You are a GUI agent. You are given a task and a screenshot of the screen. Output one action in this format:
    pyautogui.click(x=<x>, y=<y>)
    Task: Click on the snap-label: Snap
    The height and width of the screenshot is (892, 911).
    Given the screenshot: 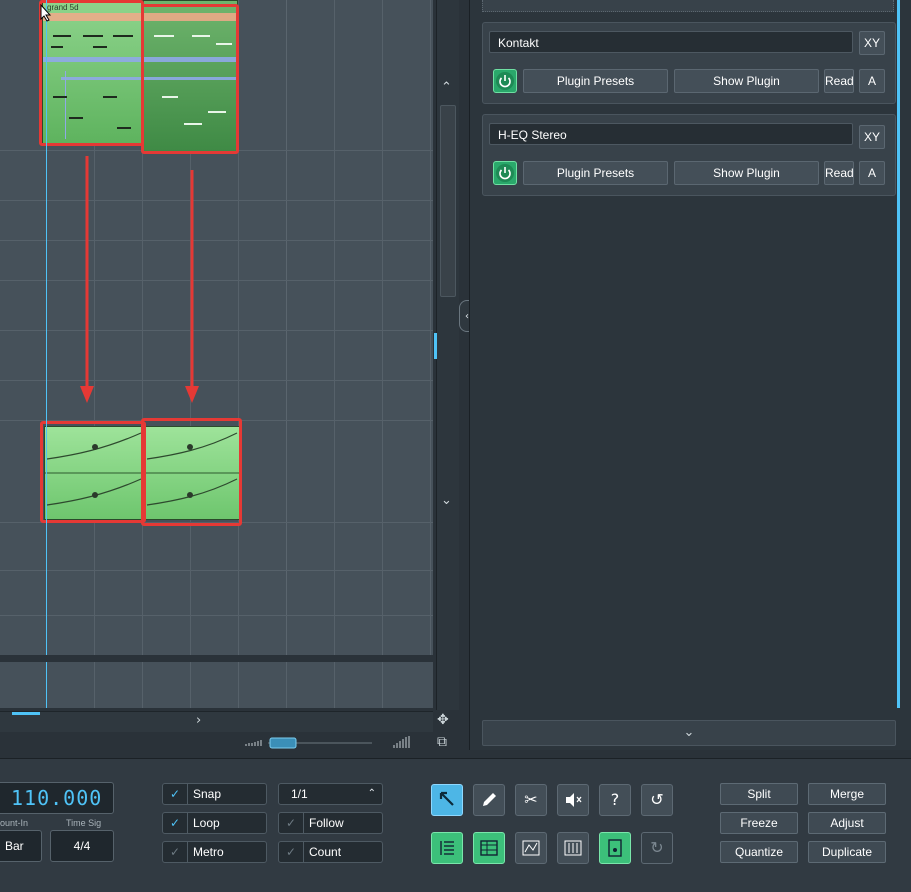 What is the action you would take?
    pyautogui.click(x=207, y=794)
    